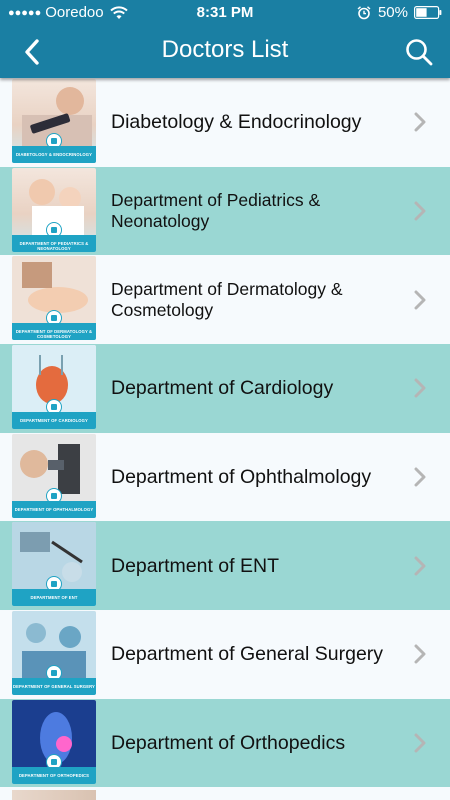  What do you see at coordinates (54, 298) in the screenshot?
I see `department-thumbnail: DEPARTMENT OF DERMATOLOGY & COSMETOLOGY` at bounding box center [54, 298].